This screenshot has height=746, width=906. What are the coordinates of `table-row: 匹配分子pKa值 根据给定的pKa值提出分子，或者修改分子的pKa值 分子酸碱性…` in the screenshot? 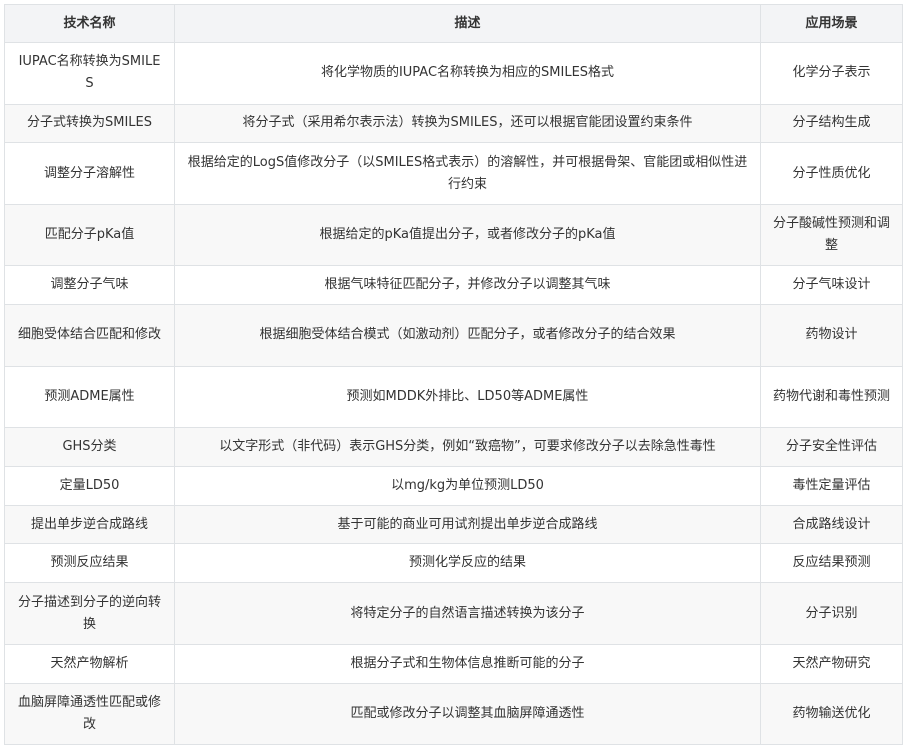 It's located at (453, 235).